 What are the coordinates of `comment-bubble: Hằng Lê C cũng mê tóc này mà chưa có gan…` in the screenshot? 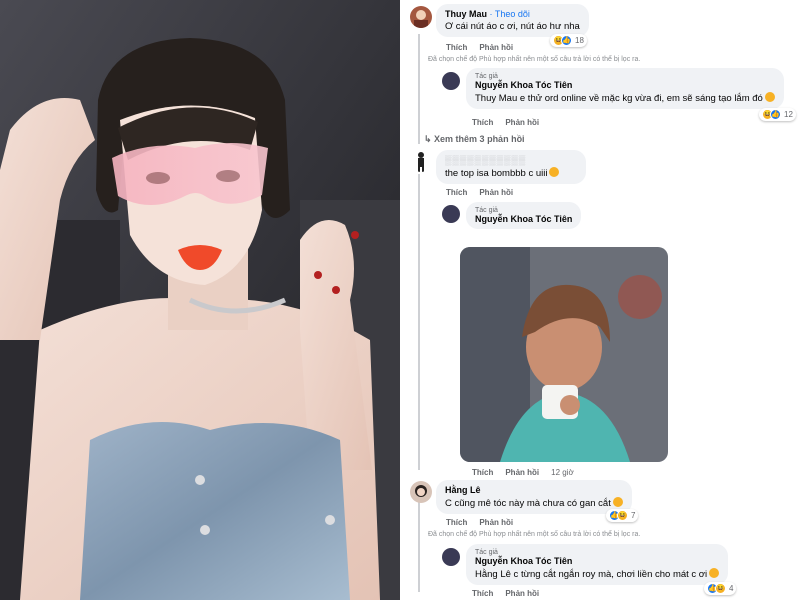 It's located at (534, 497).